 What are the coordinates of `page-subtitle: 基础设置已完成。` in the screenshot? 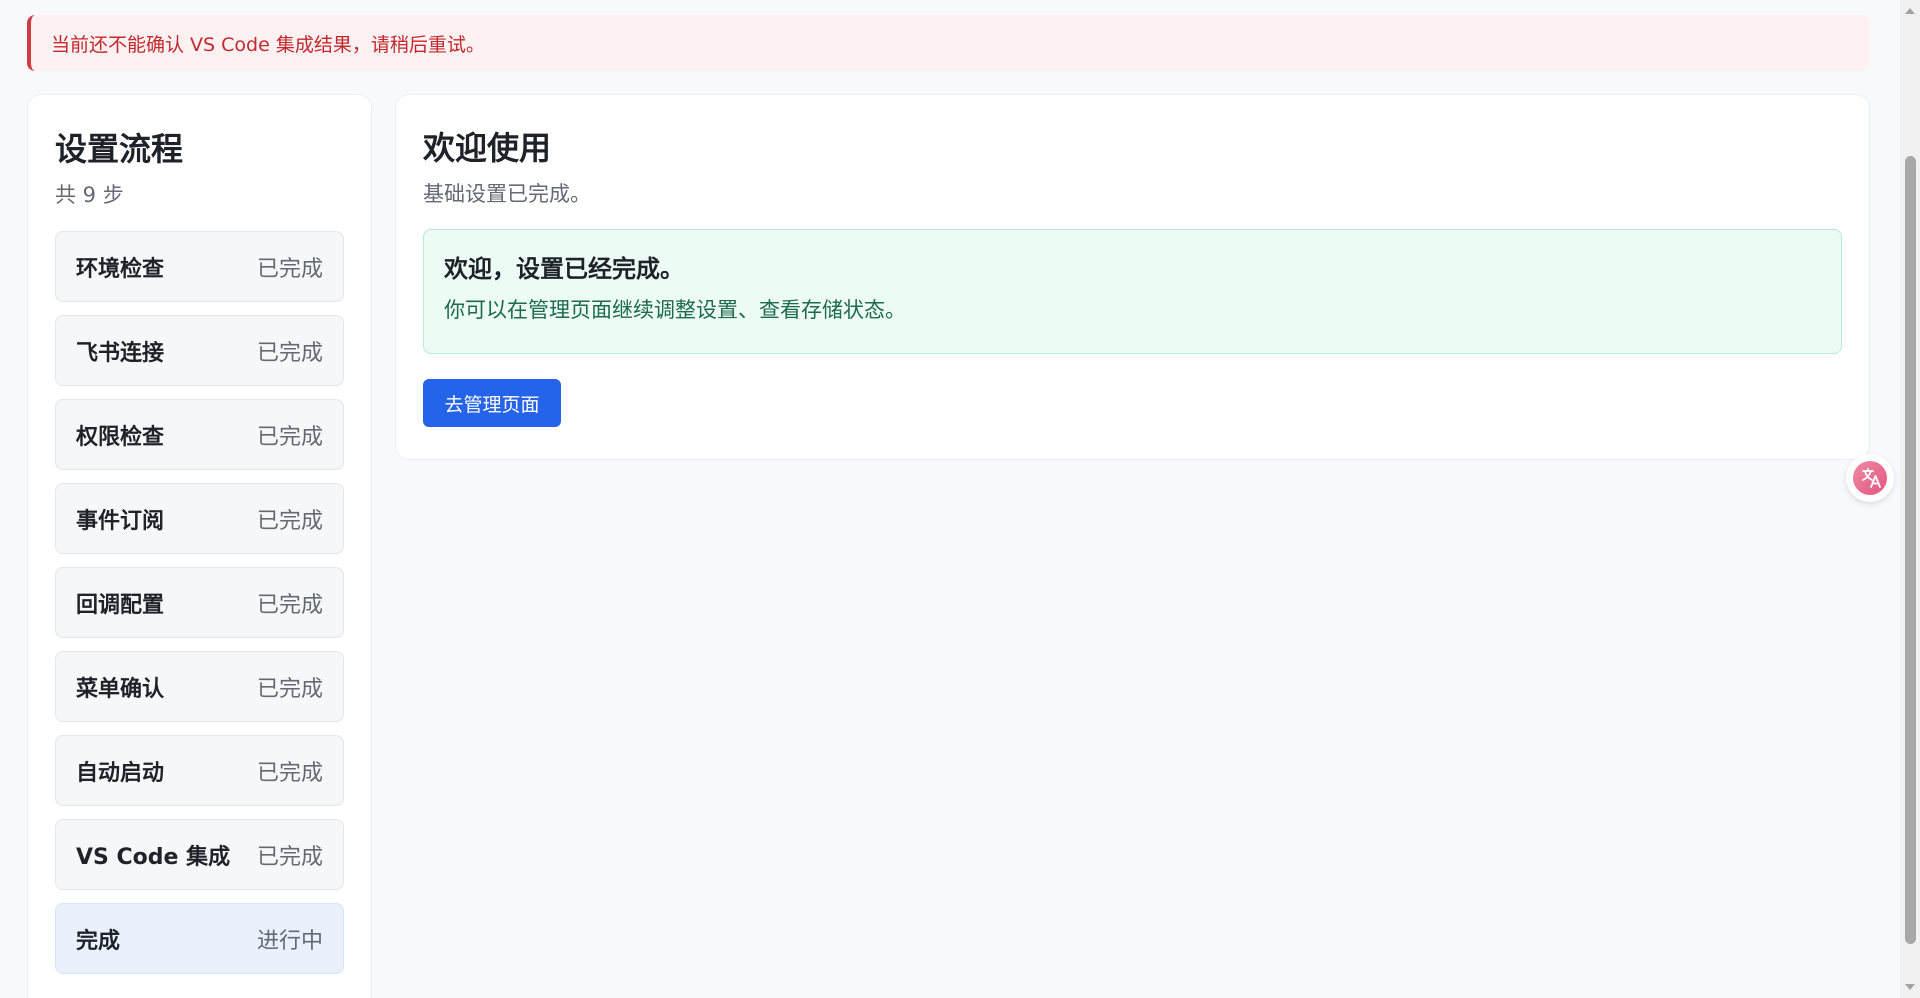 It's located at (507, 194).